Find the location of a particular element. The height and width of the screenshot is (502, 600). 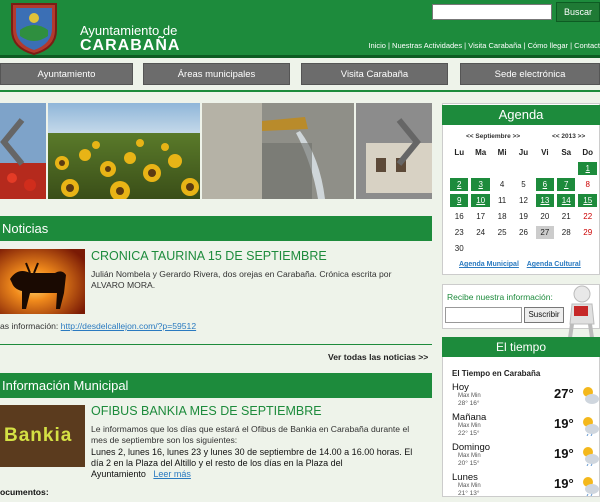

weather-day-row: Lunes Max Min 21° 13° 19° is located at coordinates (526, 487).